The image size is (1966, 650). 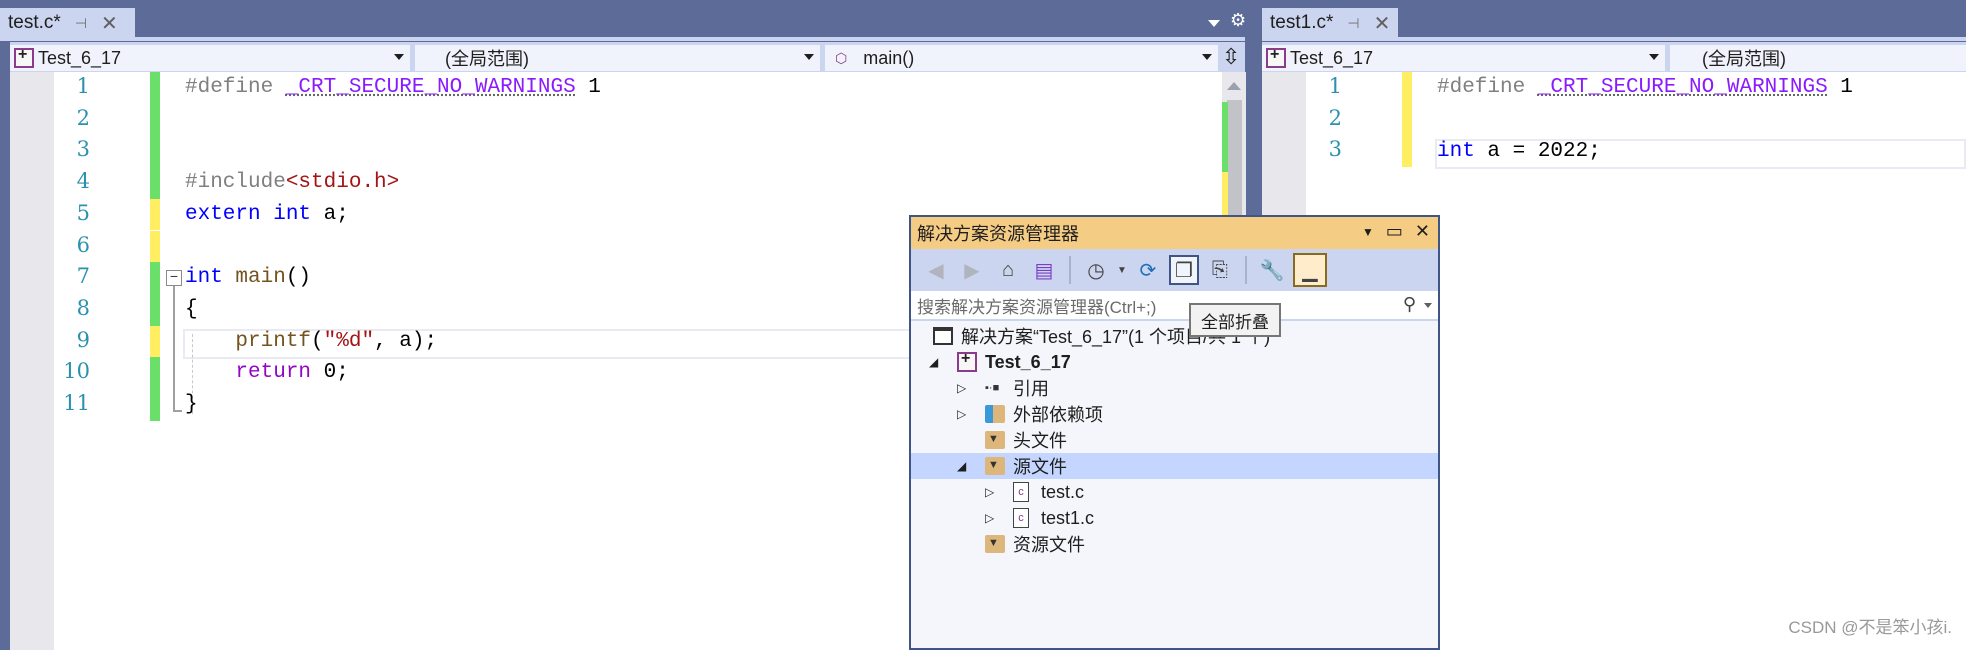 I want to click on tab-overflow-dropdown-icon, so click(x=1214, y=23).